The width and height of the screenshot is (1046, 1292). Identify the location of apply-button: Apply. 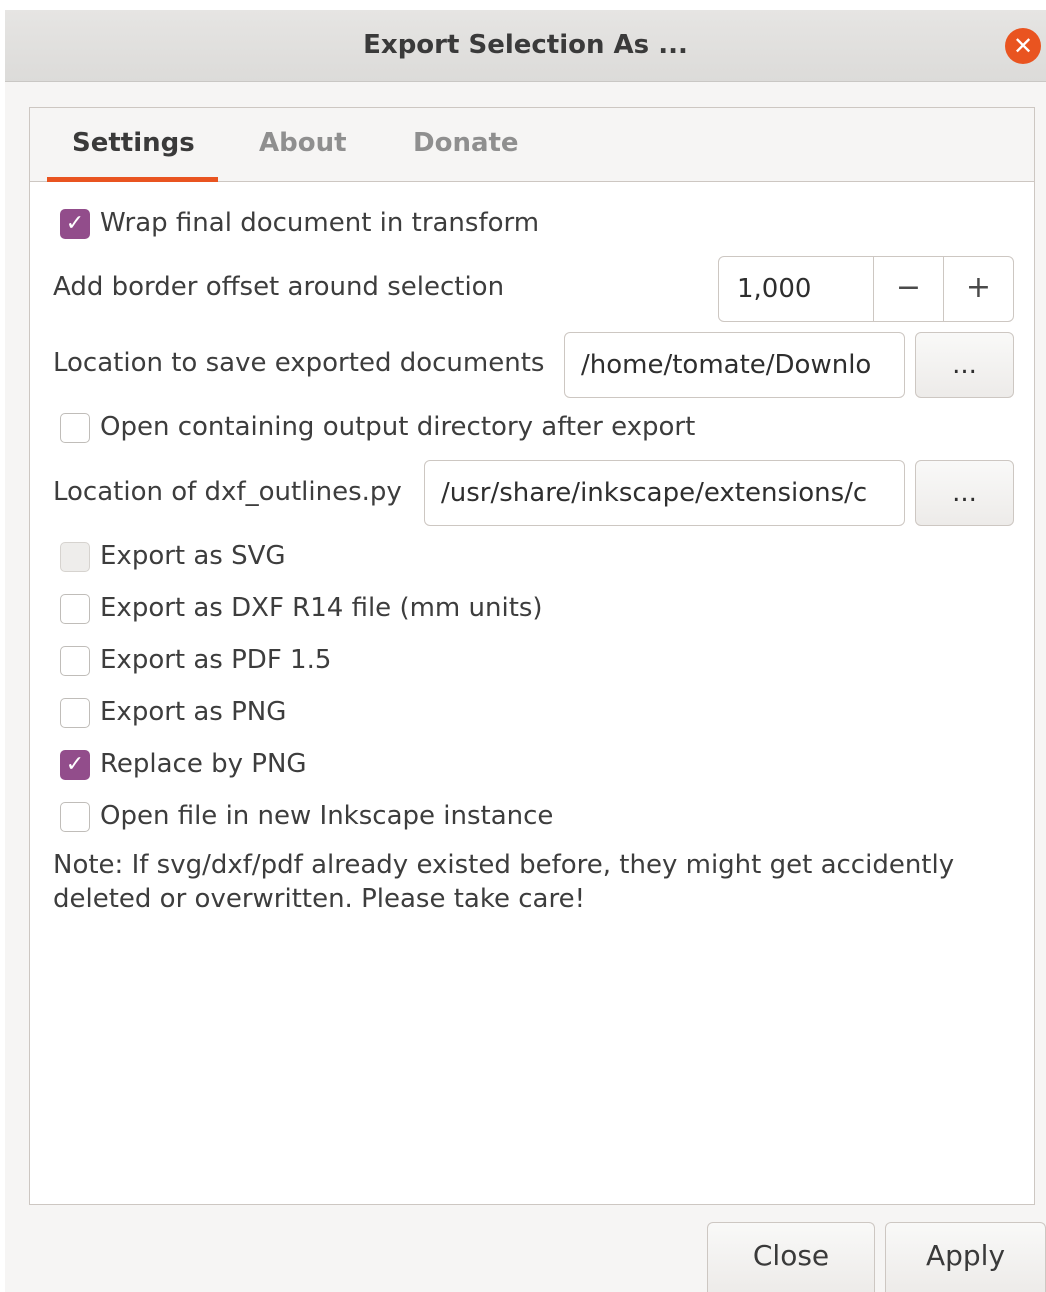
(965, 1257).